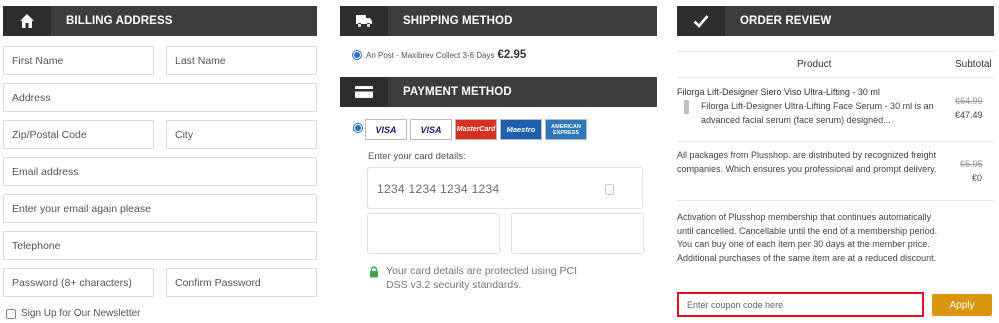 Image resolution: width=999 pixels, height=323 pixels. What do you see at coordinates (577, 233) in the screenshot?
I see `card-cvc-input` at bounding box center [577, 233].